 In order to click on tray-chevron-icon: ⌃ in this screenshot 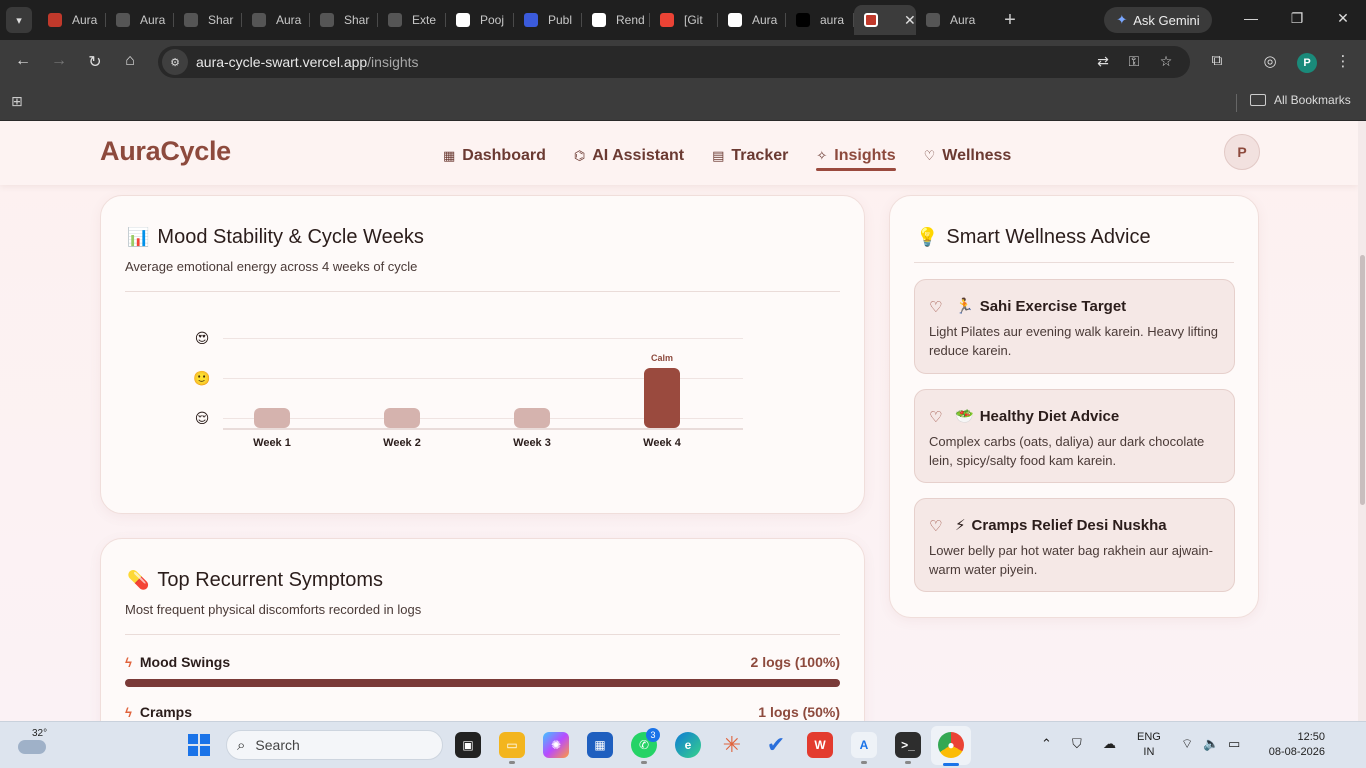, I will do `click(1046, 744)`.